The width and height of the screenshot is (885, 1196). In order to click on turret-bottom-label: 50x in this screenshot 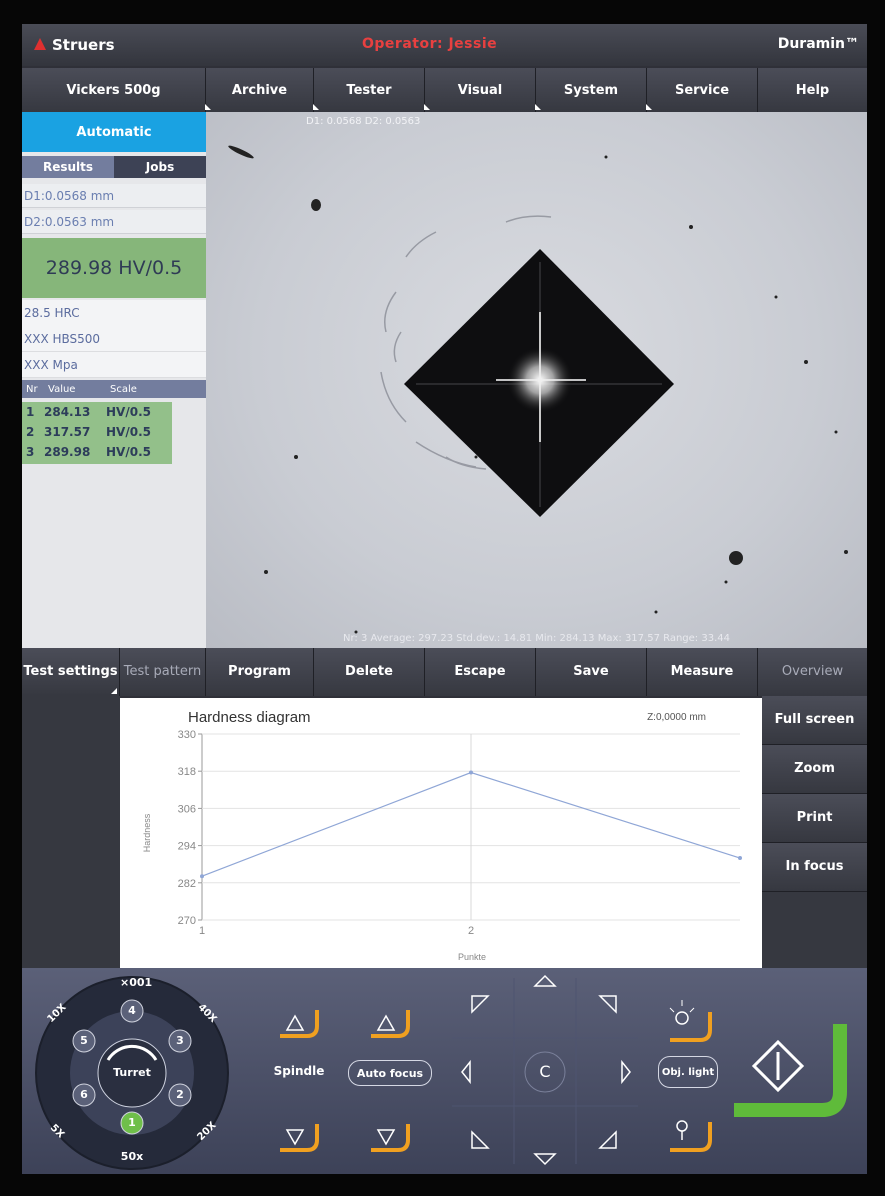, I will do `click(132, 1156)`.